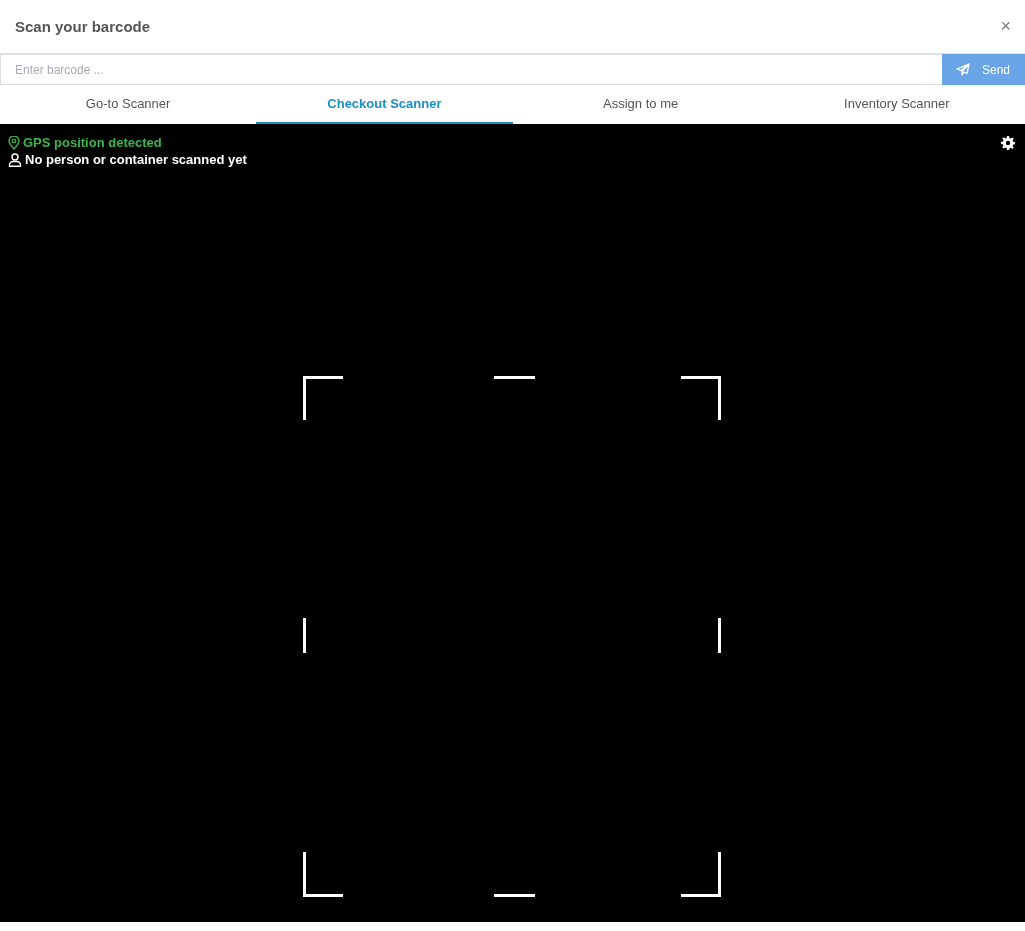 This screenshot has width=1025, height=931. Describe the element at coordinates (640, 104) in the screenshot. I see `tab: Assign to me` at that location.